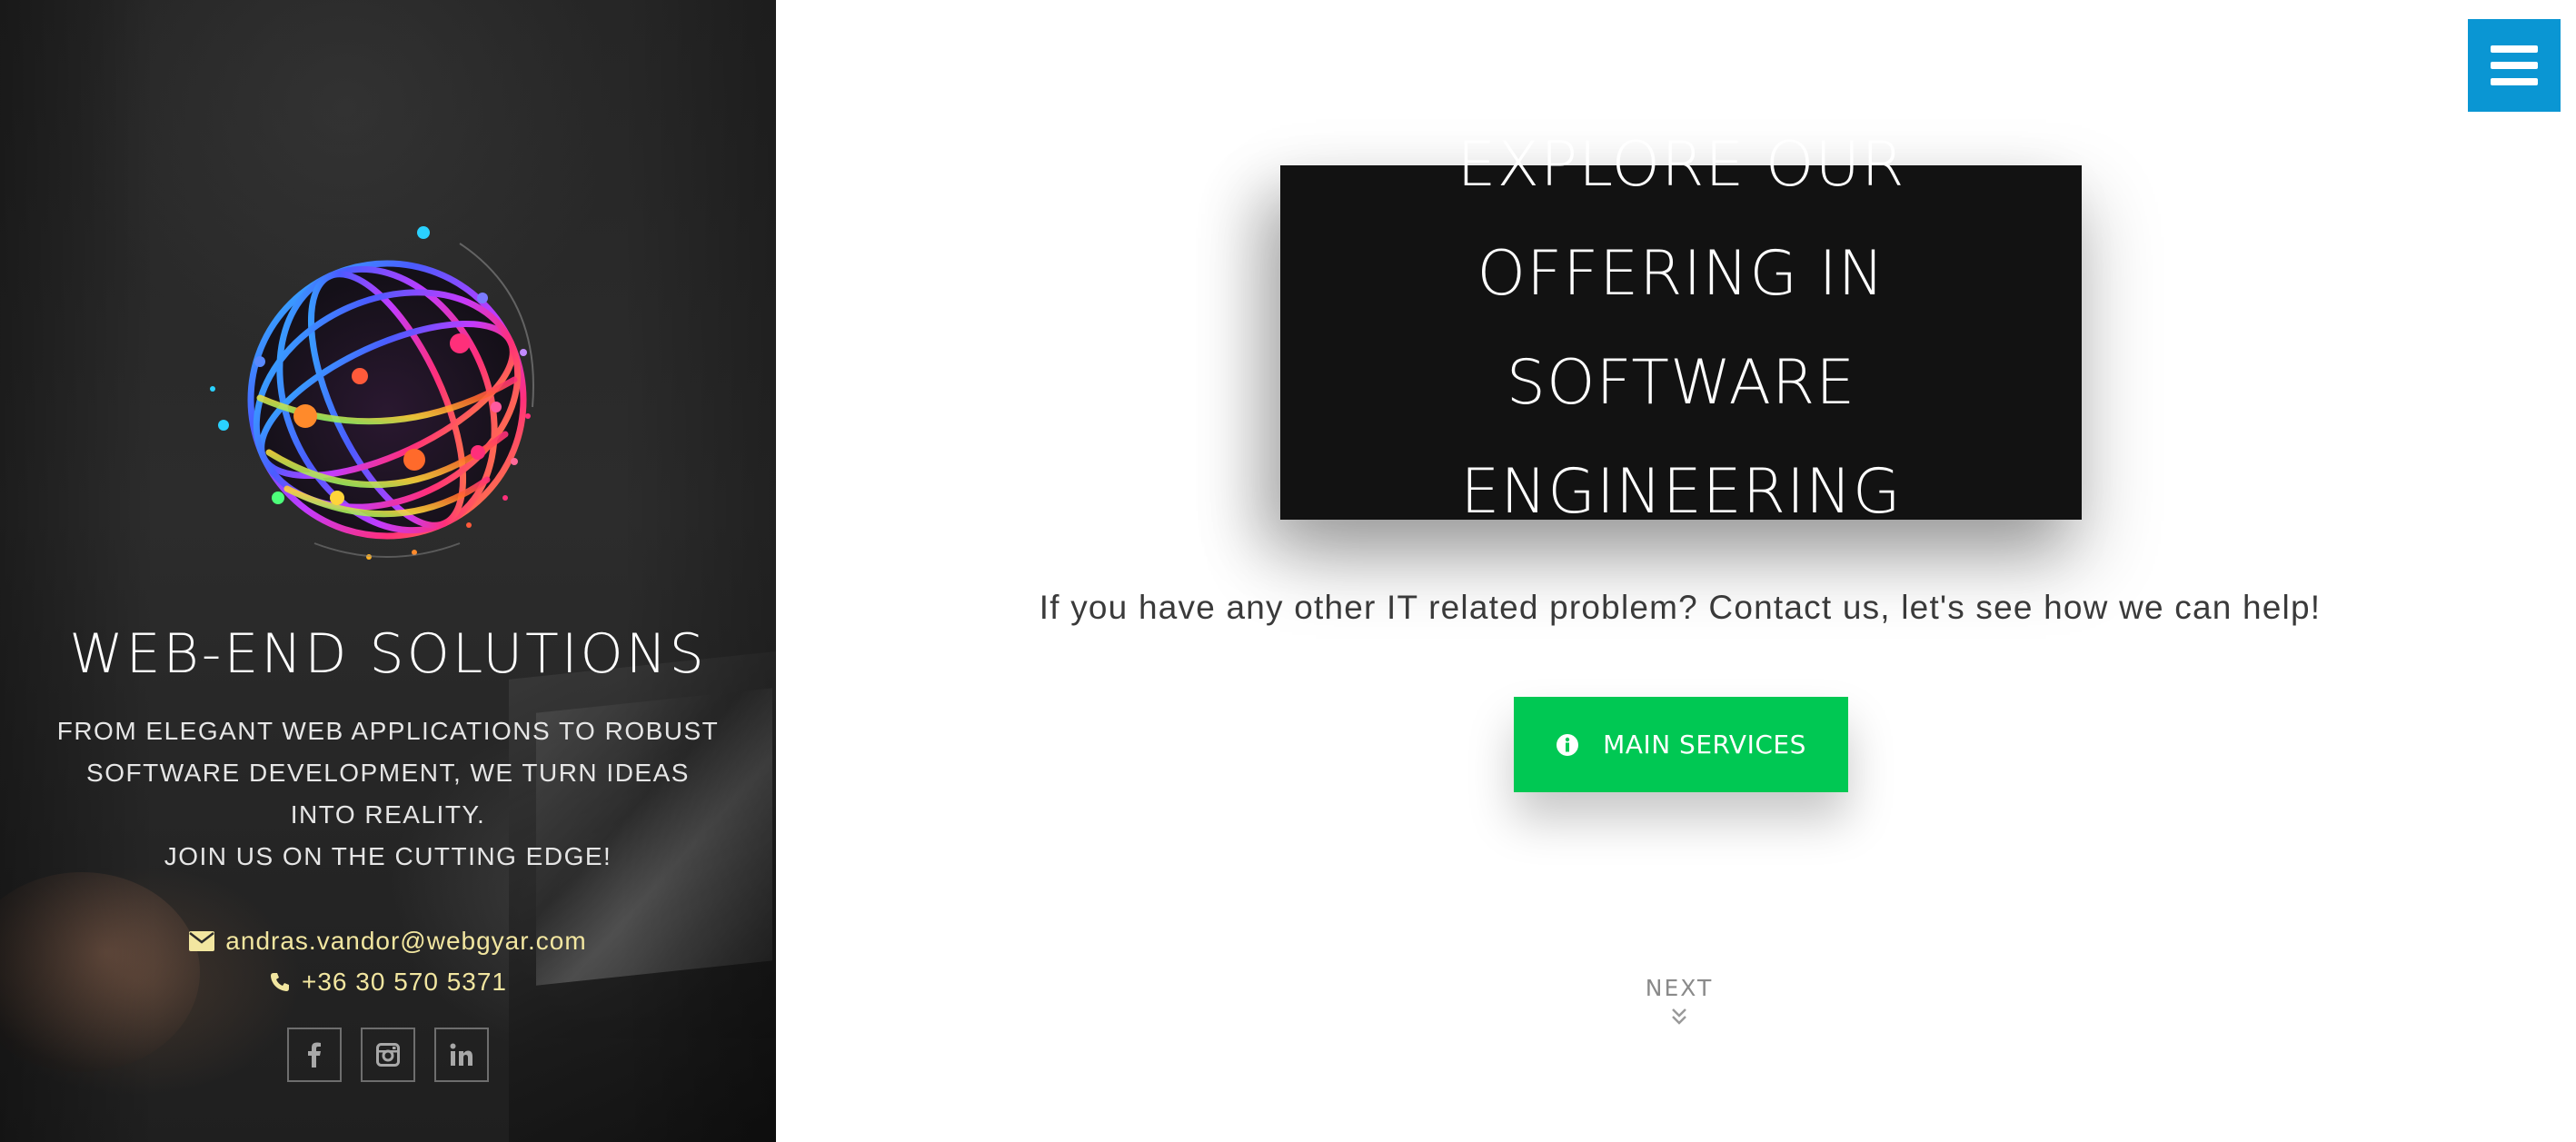 This screenshot has width=2576, height=1142. I want to click on instagram-icon, so click(388, 1055).